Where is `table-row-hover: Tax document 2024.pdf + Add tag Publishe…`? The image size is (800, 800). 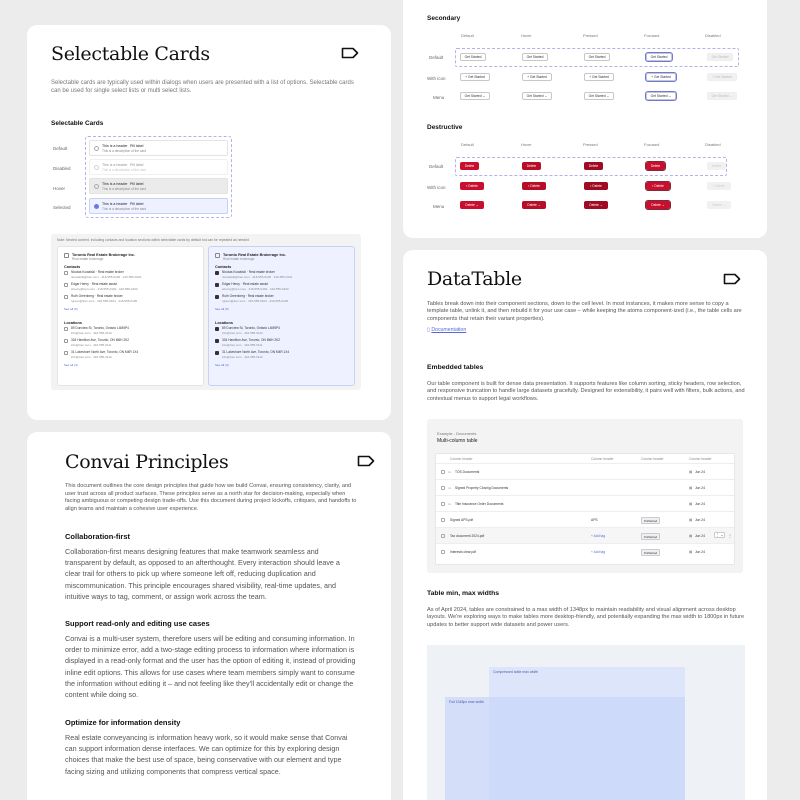
table-row-hover: Tax document 2024.pdf + Add tag Publishe… is located at coordinates (585, 536).